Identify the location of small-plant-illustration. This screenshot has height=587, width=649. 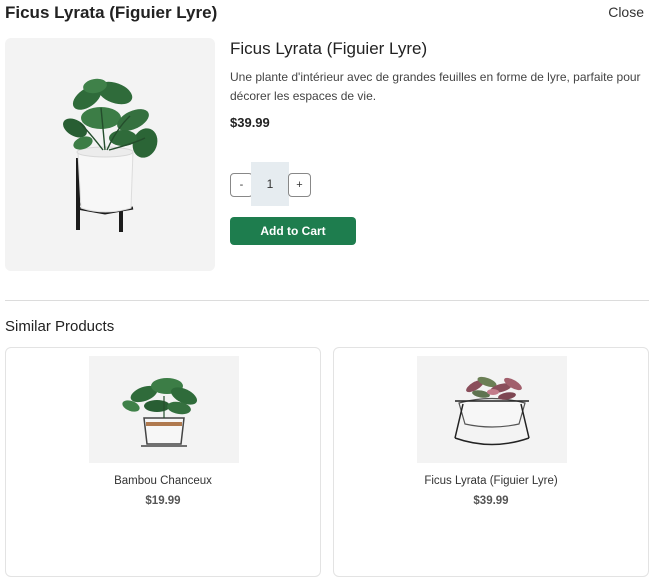
(160, 412).